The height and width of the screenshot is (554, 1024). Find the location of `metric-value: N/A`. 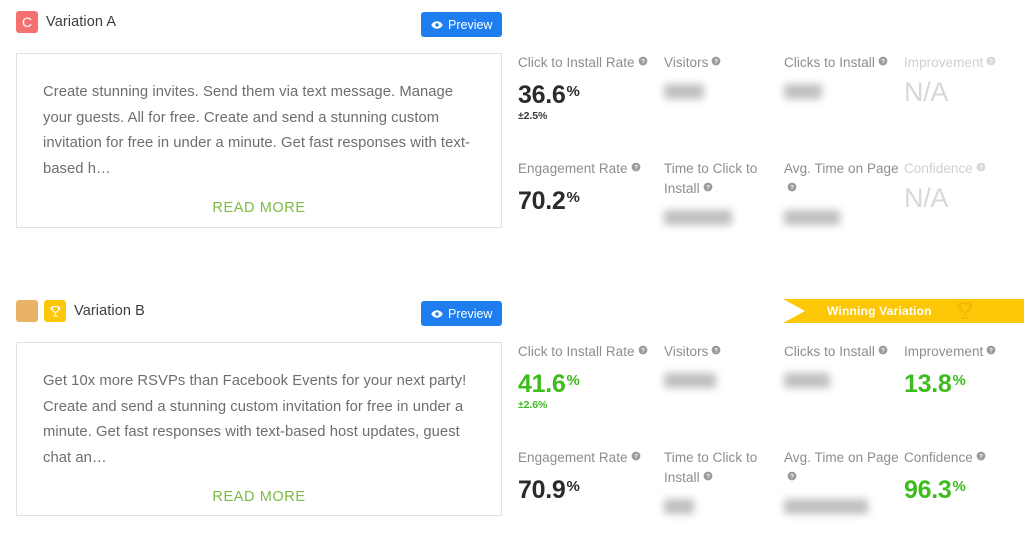

metric-value: N/A is located at coordinates (926, 92).